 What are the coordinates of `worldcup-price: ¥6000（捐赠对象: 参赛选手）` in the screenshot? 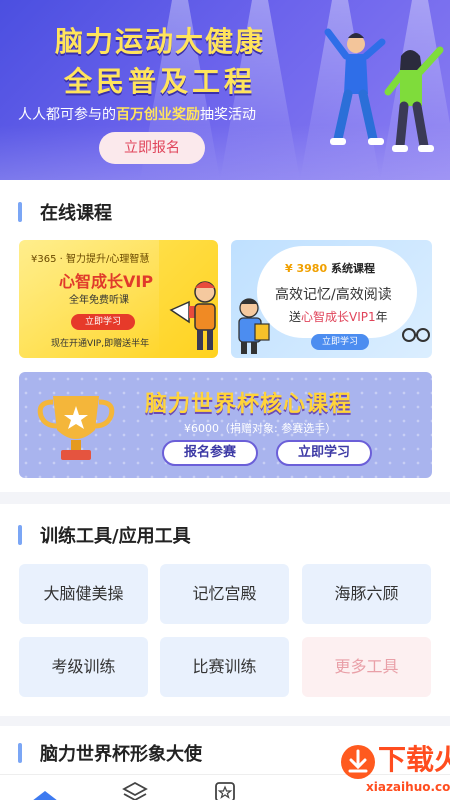 It's located at (260, 428).